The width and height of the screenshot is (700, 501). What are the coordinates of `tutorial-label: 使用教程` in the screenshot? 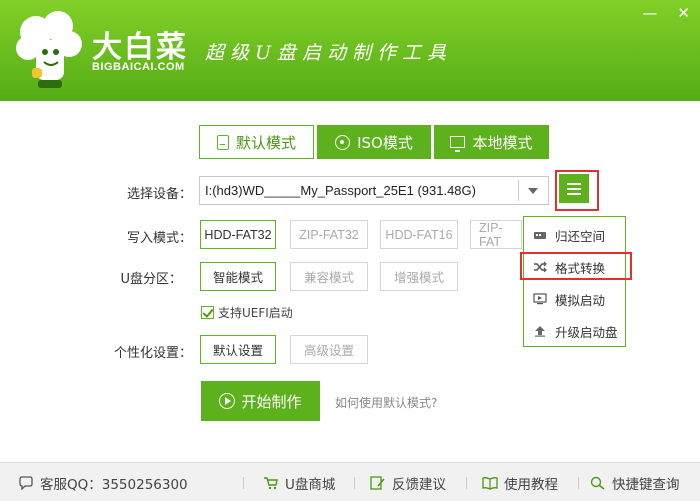 It's located at (531, 485).